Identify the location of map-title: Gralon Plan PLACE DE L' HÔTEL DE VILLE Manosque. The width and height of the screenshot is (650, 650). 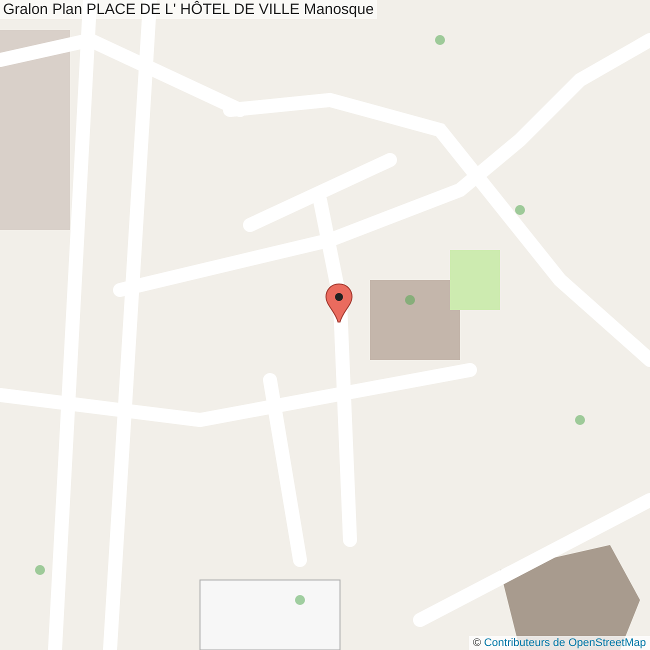
(188, 9).